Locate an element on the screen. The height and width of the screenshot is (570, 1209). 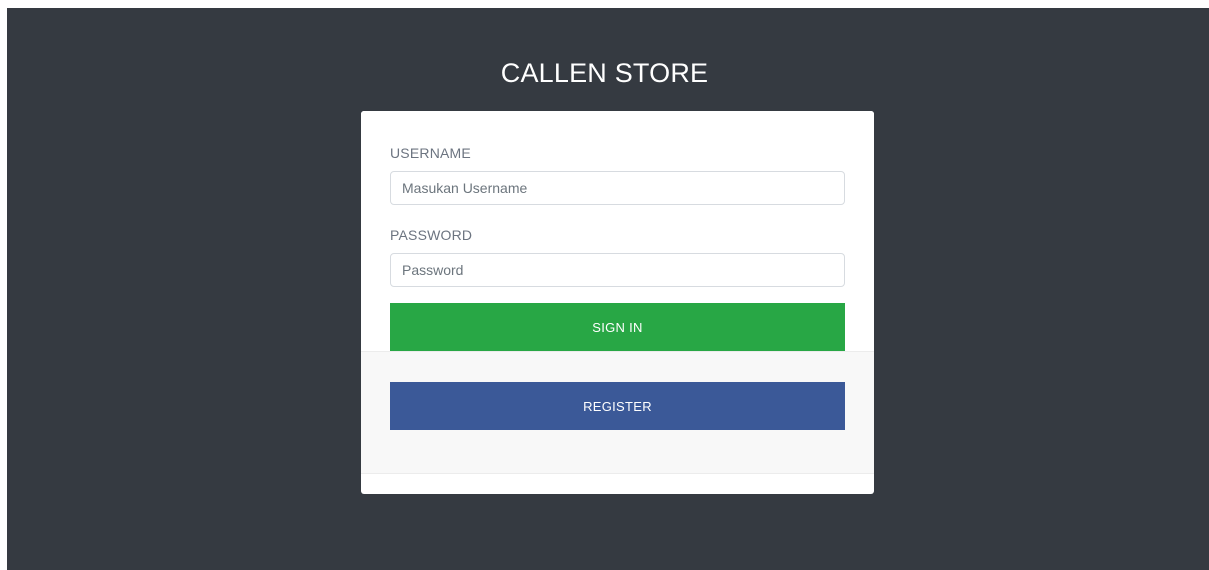
username-input is located at coordinates (617, 188).